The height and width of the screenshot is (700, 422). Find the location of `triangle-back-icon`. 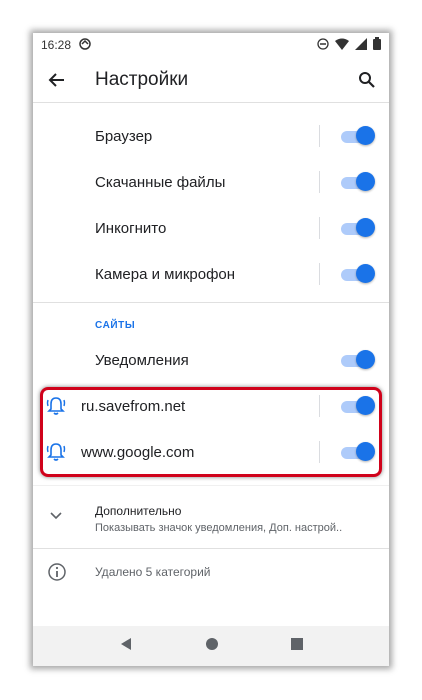

triangle-back-icon is located at coordinates (126, 643).